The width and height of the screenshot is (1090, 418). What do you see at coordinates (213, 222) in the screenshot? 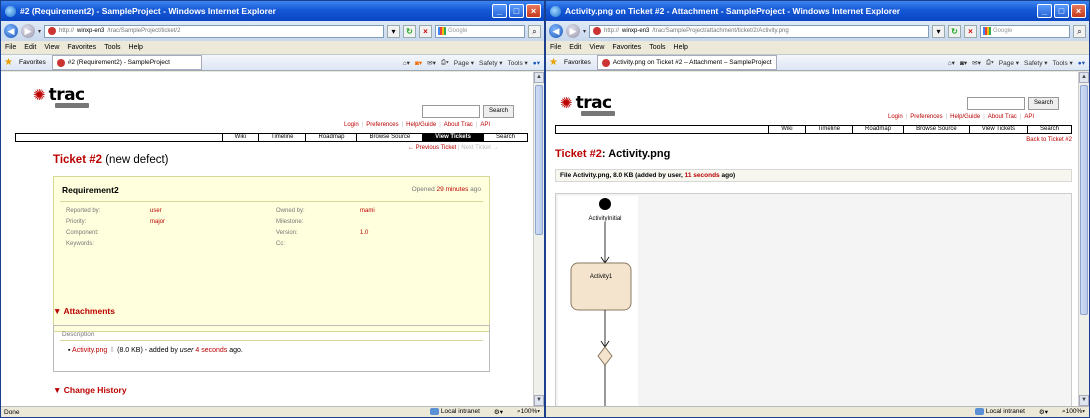
I see `prop-value: major` at bounding box center [213, 222].